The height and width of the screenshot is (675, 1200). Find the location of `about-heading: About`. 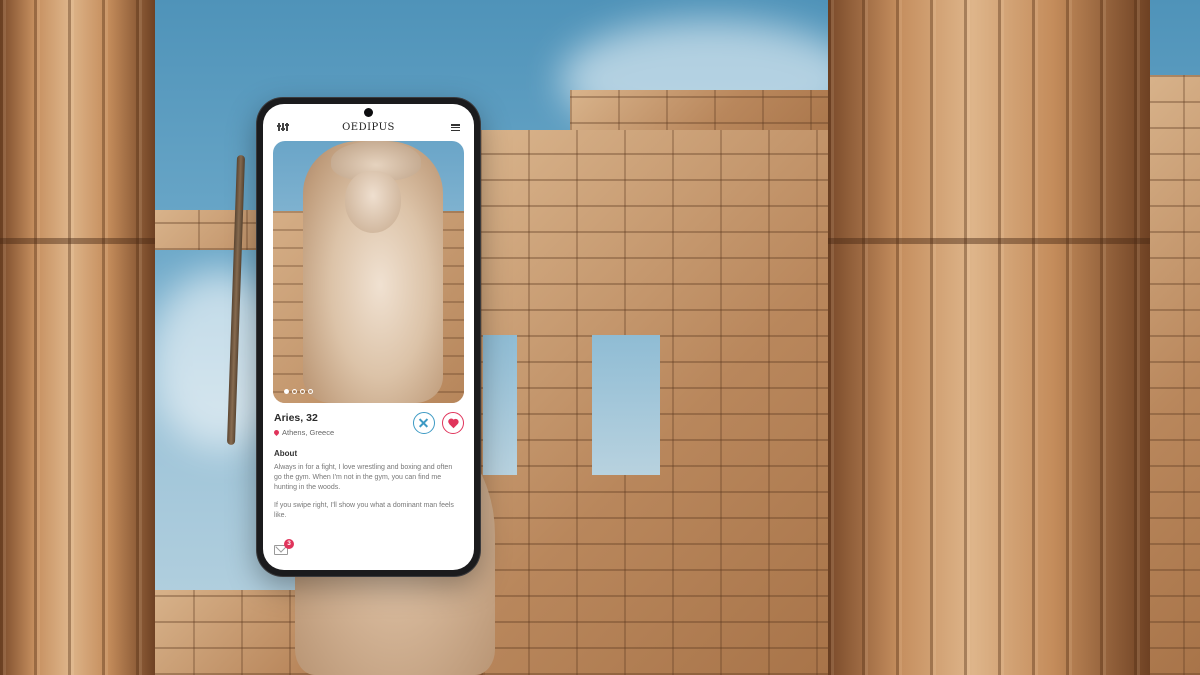

about-heading: About is located at coordinates (286, 453).